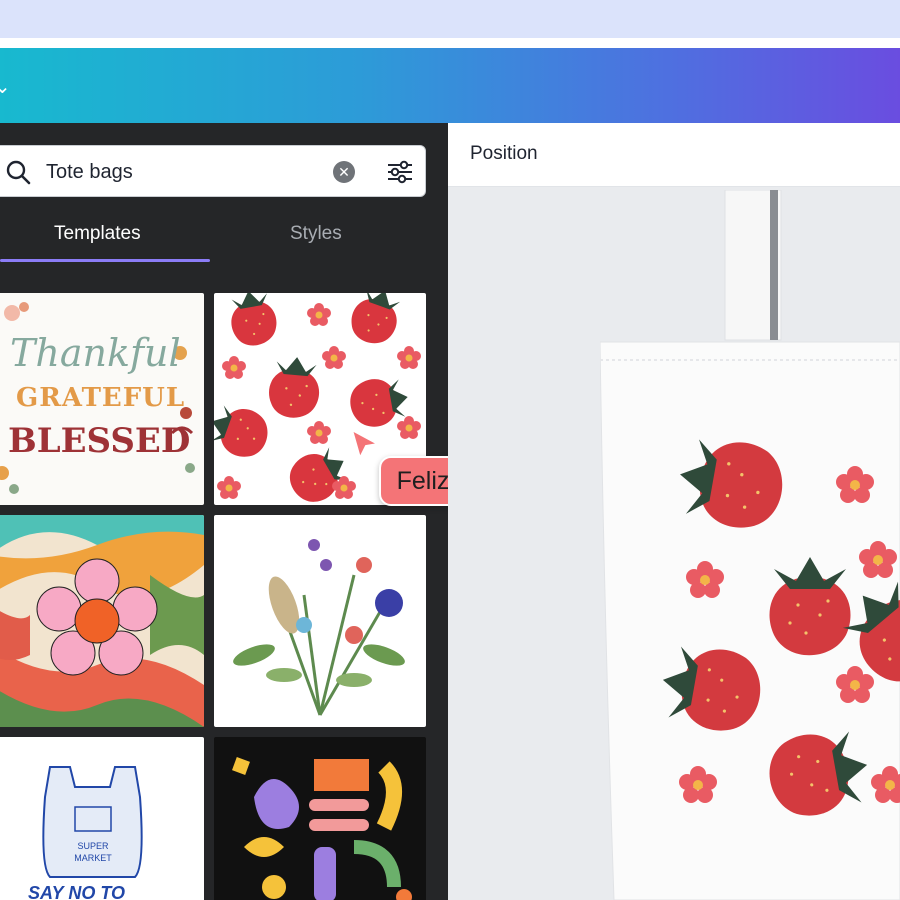 The width and height of the screenshot is (900, 900). I want to click on template-thumbnail-thankful: Thankful GRATEFUL BLESSED, so click(102, 399).